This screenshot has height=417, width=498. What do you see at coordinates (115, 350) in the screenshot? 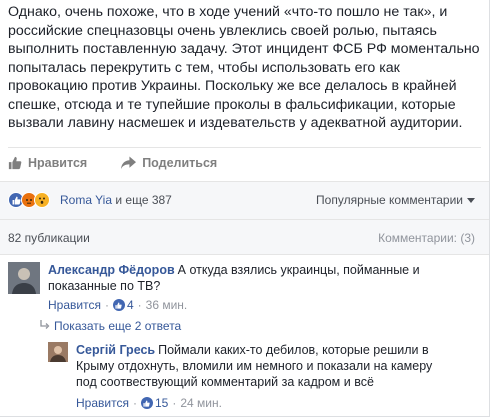
I see `reply-author: Сергій Гресь` at bounding box center [115, 350].